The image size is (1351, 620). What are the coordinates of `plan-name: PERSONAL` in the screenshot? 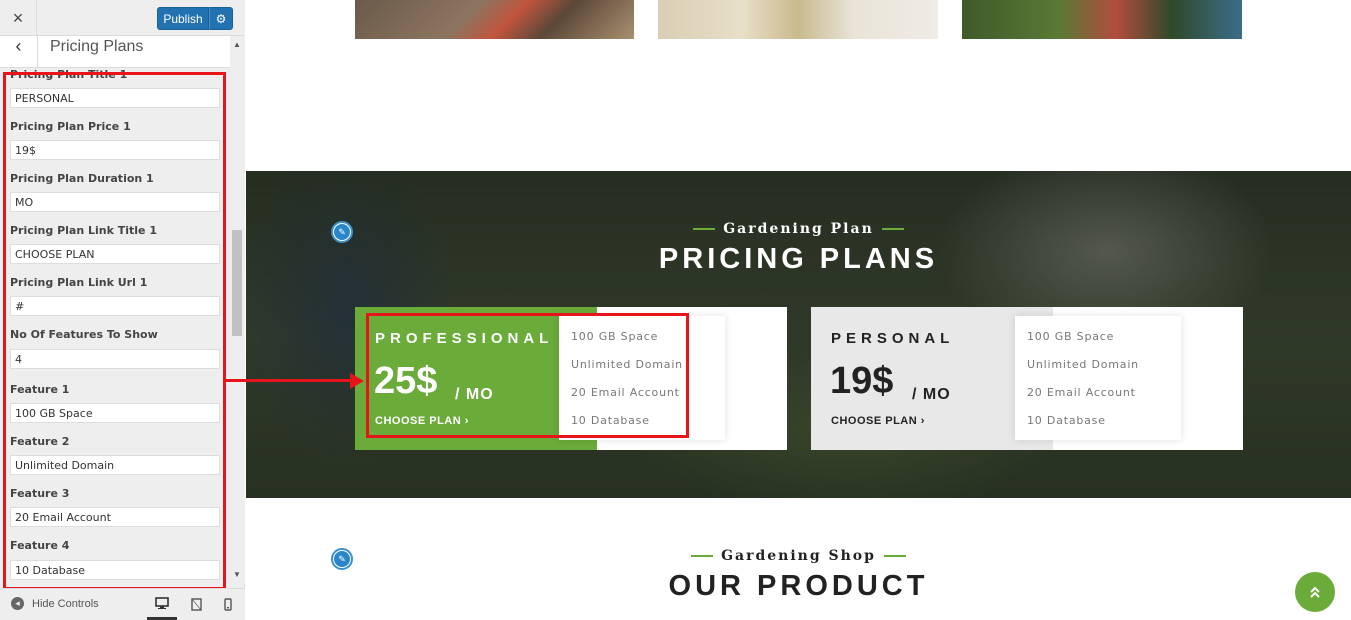 It's located at (893, 338).